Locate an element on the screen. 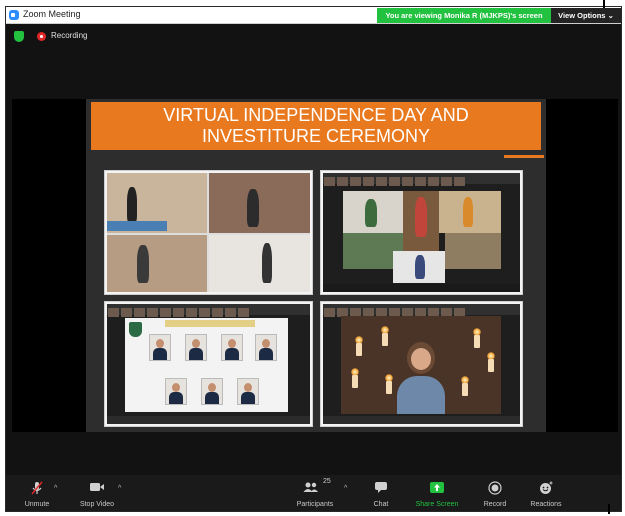 The height and width of the screenshot is (516, 625). meeting-toolbar: Unmute ^ Stop Video ^ 25 Participants ^ is located at coordinates (313, 493).